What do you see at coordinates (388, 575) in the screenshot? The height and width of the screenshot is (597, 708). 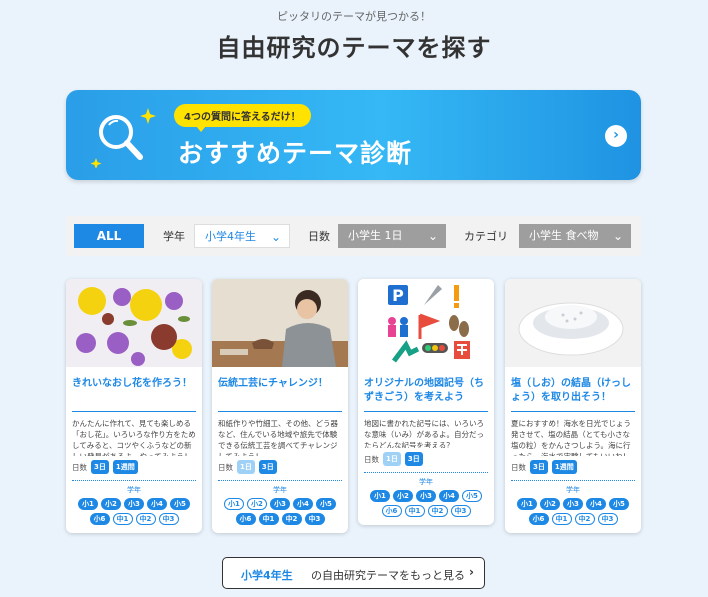 I see `more-button-text: の自由研究テーマをもっと見る` at bounding box center [388, 575].